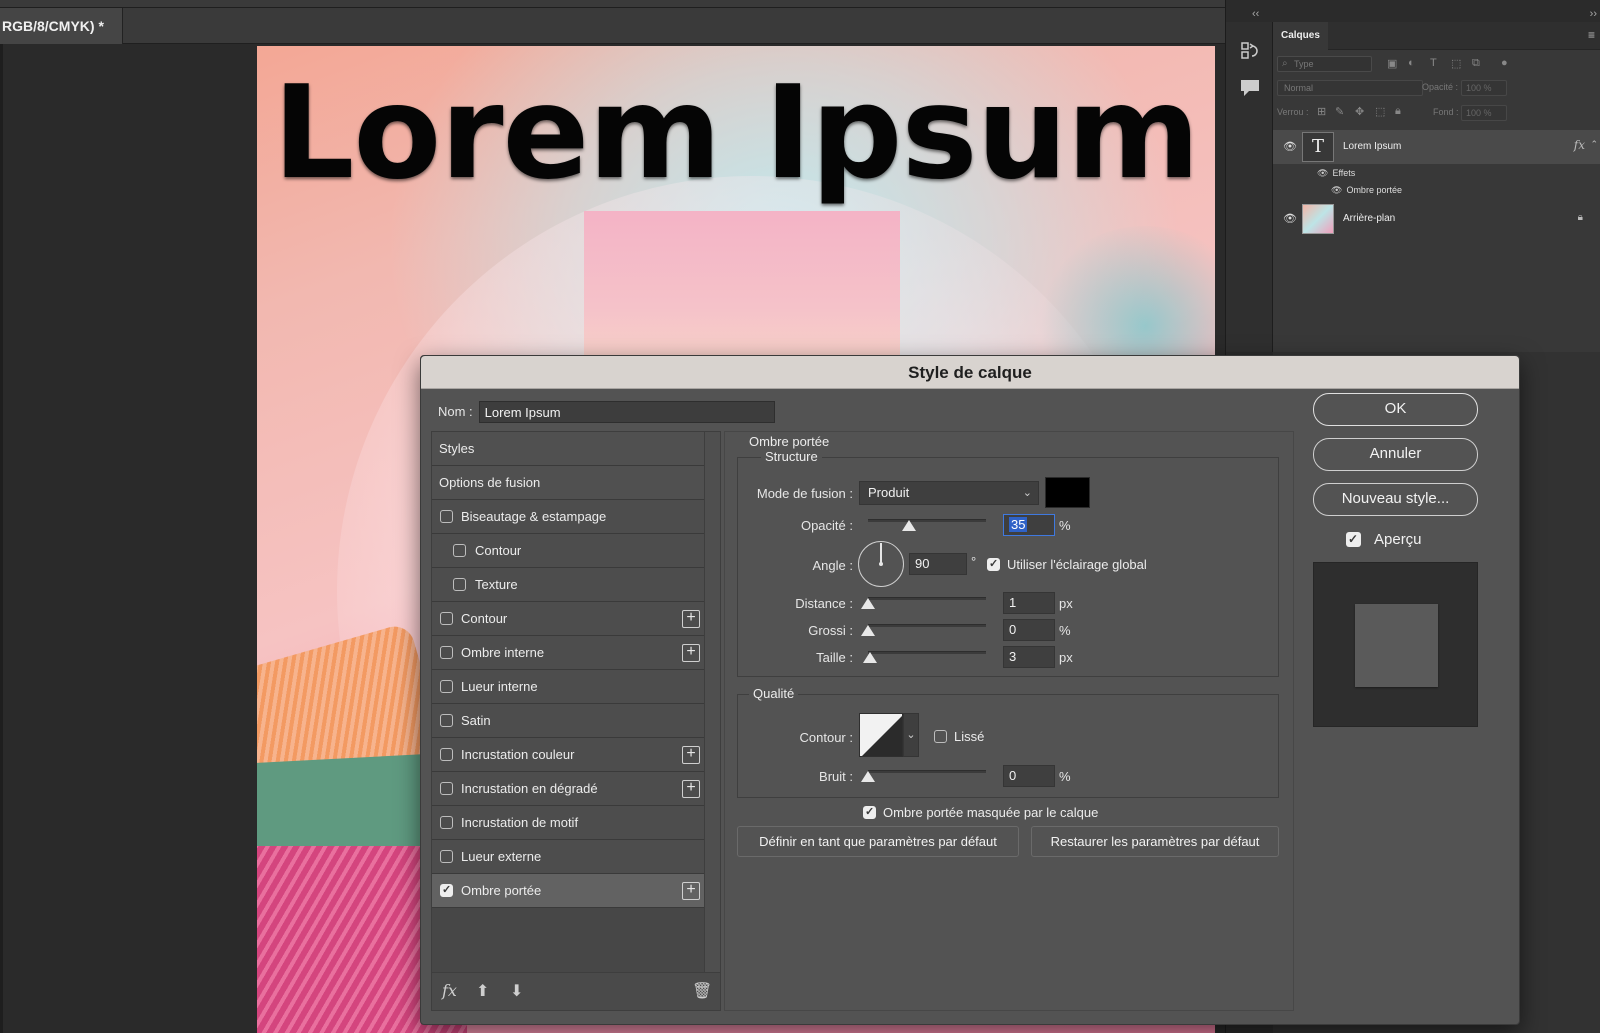 This screenshot has width=1600, height=1033. Describe the element at coordinates (569, 517) in the screenshot. I see `style-item: Biseautage & estampage` at that location.